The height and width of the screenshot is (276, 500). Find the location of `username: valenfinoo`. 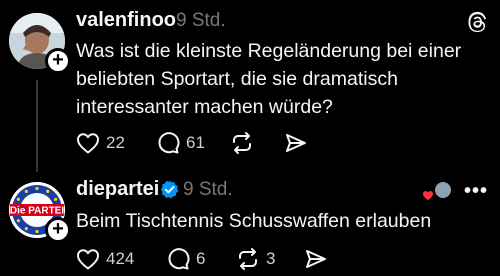

username: valenfinoo is located at coordinates (126, 20).